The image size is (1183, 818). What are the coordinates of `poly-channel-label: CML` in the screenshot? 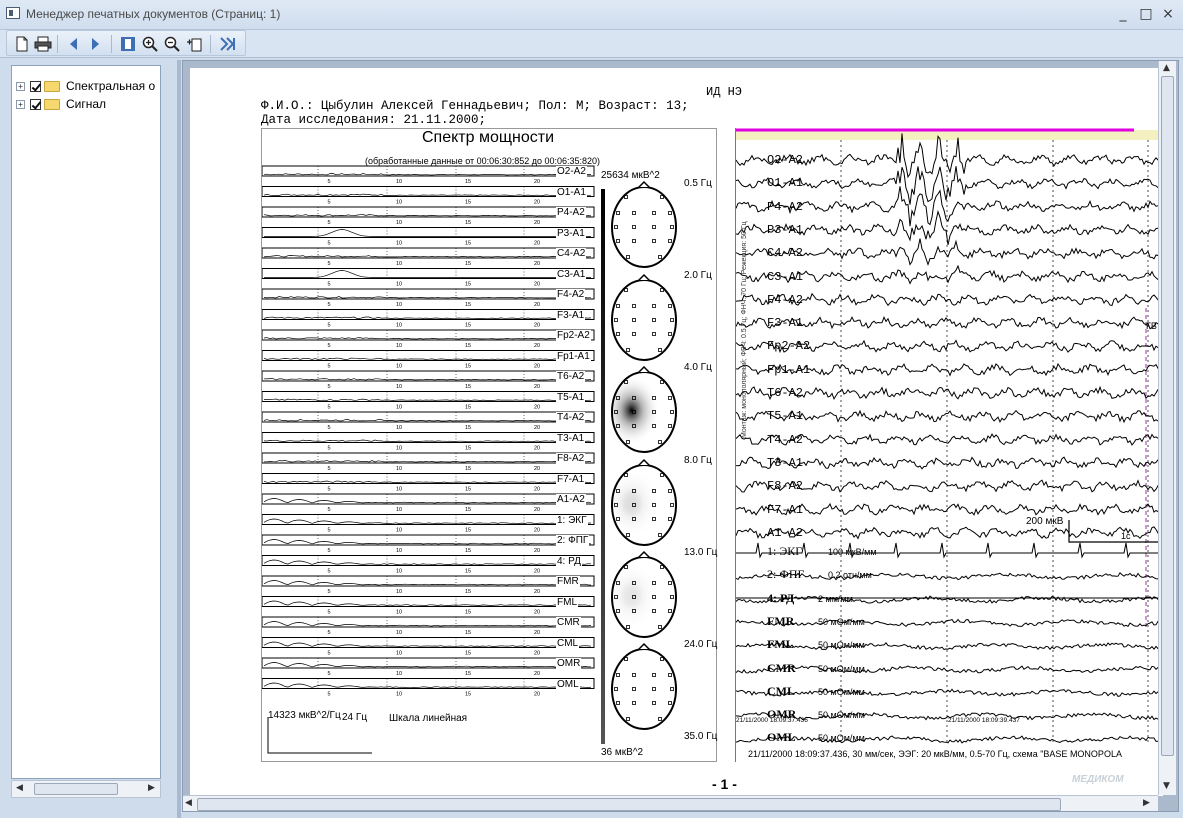 It's located at (781, 690).